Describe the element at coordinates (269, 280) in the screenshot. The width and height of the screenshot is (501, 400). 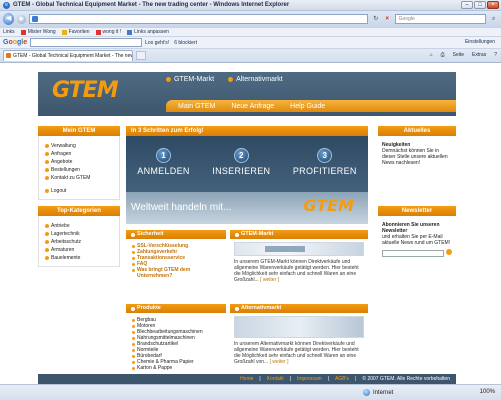
I see `market-more-link: [ weiter ]` at that location.